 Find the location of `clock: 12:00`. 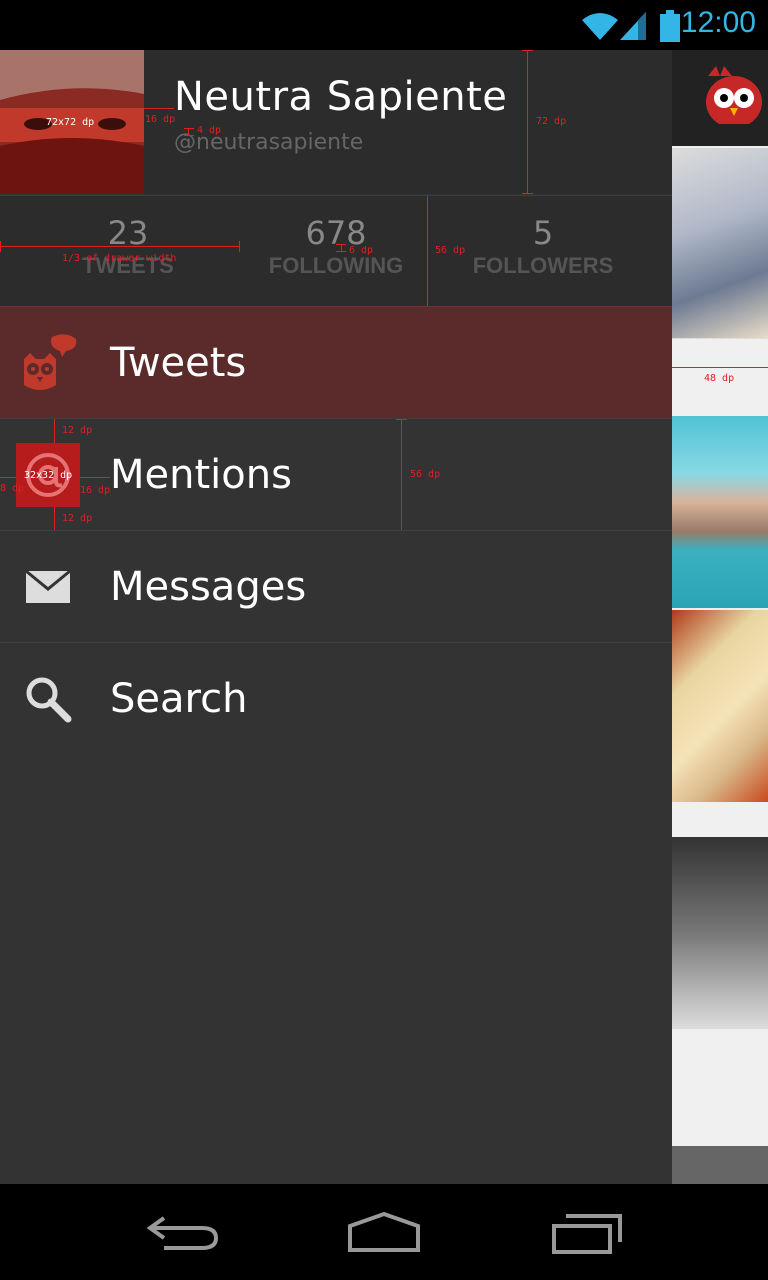

clock: 12:00 is located at coordinates (718, 22).